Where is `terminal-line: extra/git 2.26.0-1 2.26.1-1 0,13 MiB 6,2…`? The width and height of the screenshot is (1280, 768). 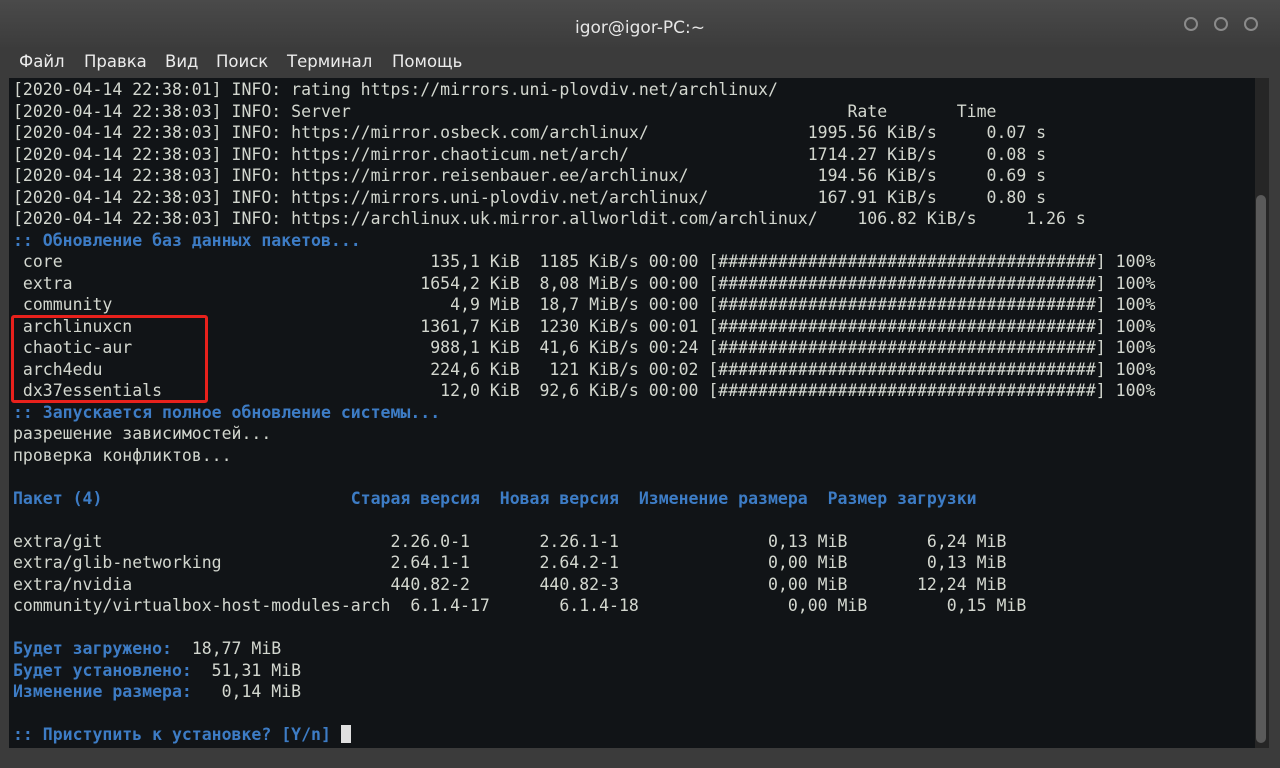 terminal-line: extra/git 2.26.0-1 2.26.1-1 0,13 MiB 6,2… is located at coordinates (510, 541).